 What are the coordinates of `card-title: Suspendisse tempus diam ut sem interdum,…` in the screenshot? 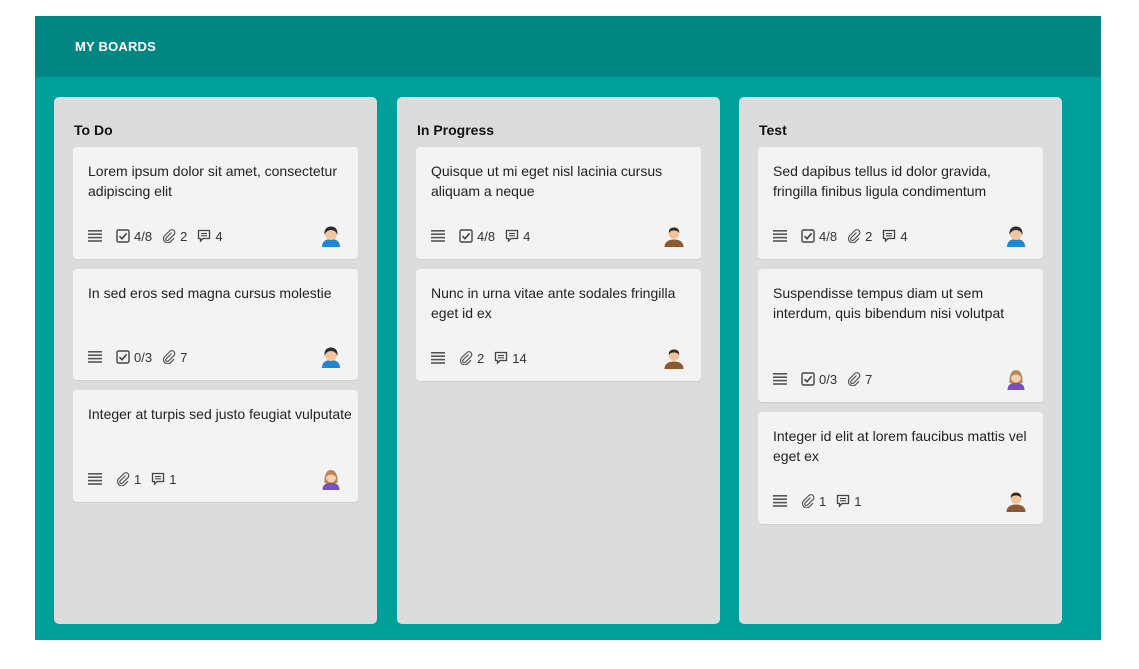 It's located at (889, 303).